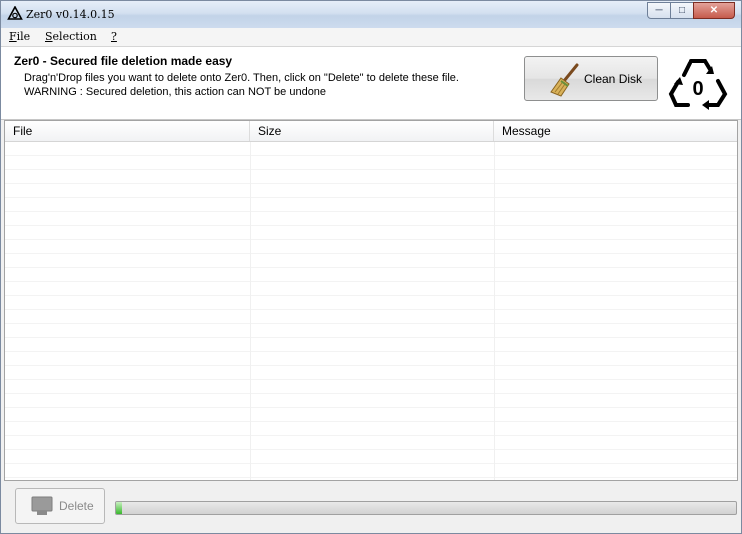  Describe the element at coordinates (15, 13) in the screenshot. I see `app-icon` at that location.